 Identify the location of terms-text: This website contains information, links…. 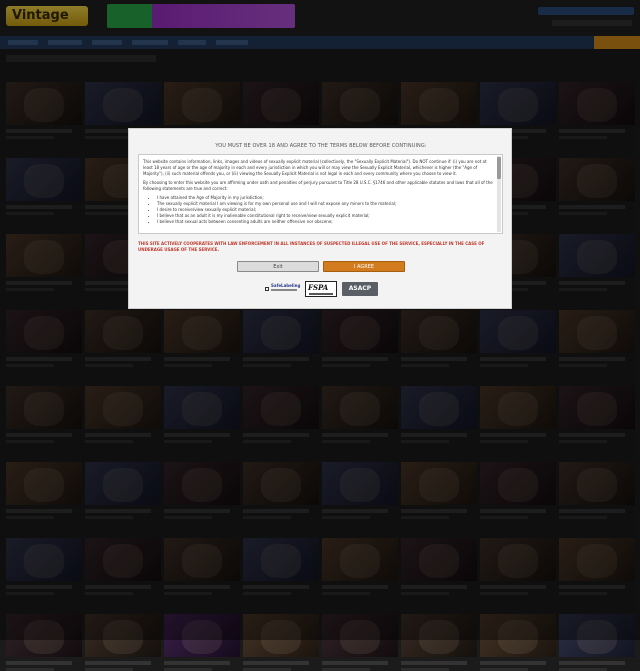
(318, 192).